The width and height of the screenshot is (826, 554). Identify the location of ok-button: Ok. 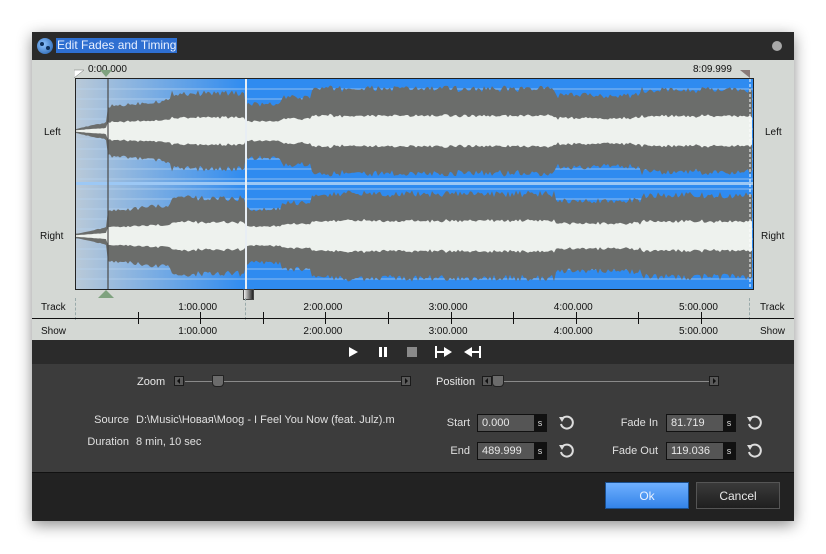
(647, 495).